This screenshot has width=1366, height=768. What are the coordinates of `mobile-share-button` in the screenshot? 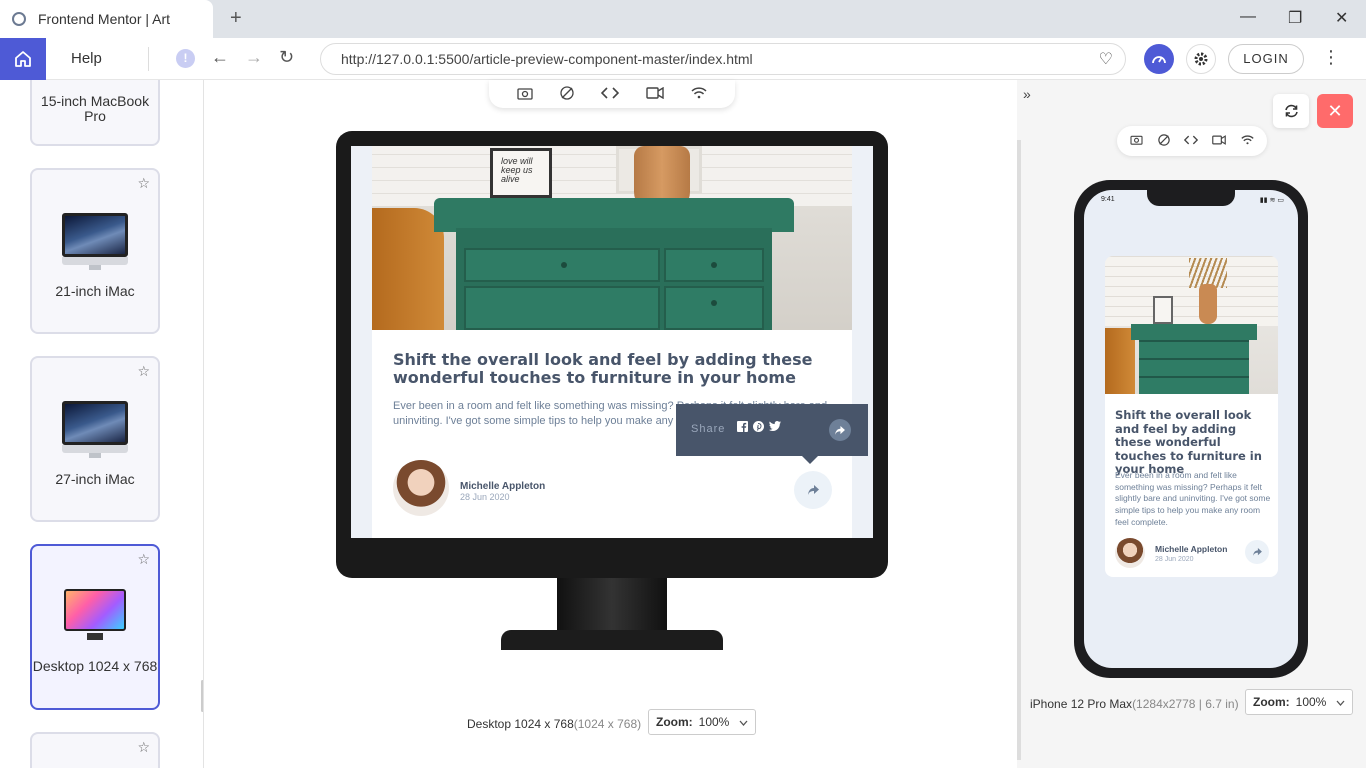 It's located at (1257, 552).